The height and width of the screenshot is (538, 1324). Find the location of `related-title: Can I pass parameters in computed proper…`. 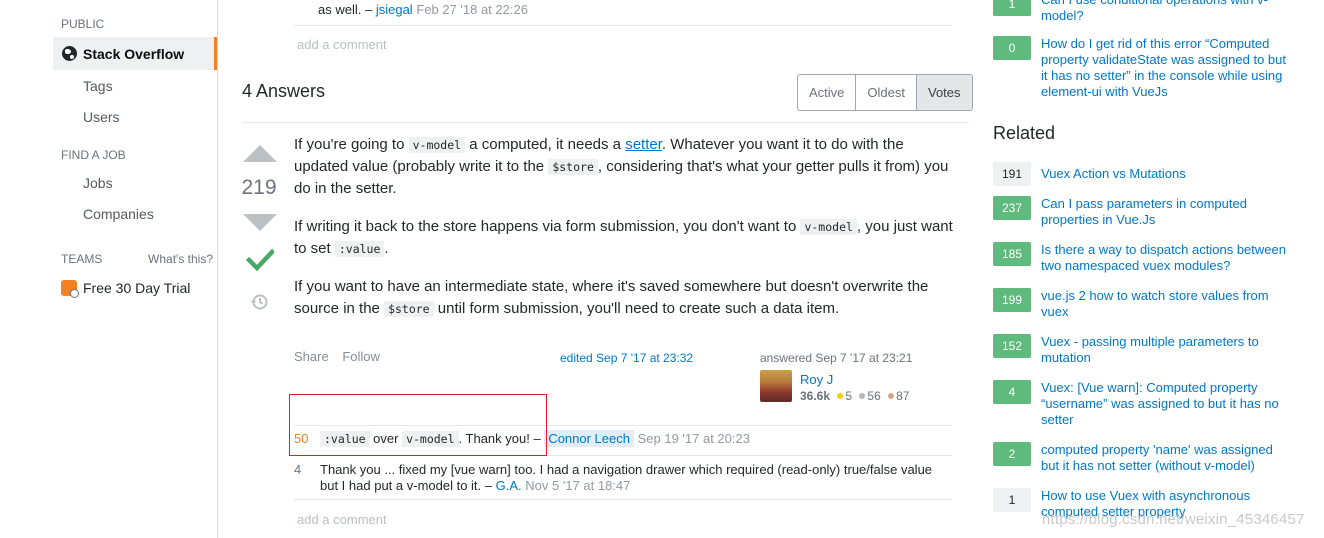

related-title: Can I pass parameters in computed proper… is located at coordinates (1166, 212).